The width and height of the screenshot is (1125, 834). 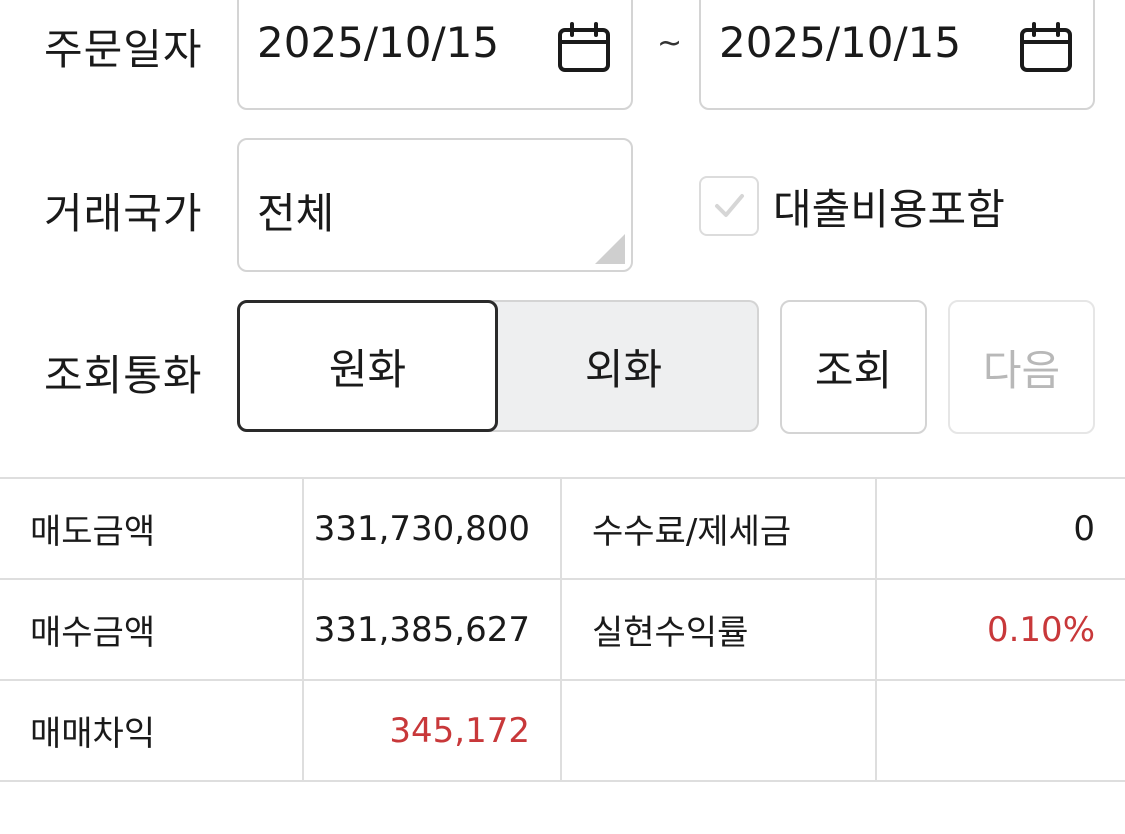 I want to click on realized-return-value: 0.10%, so click(x=1000, y=629).